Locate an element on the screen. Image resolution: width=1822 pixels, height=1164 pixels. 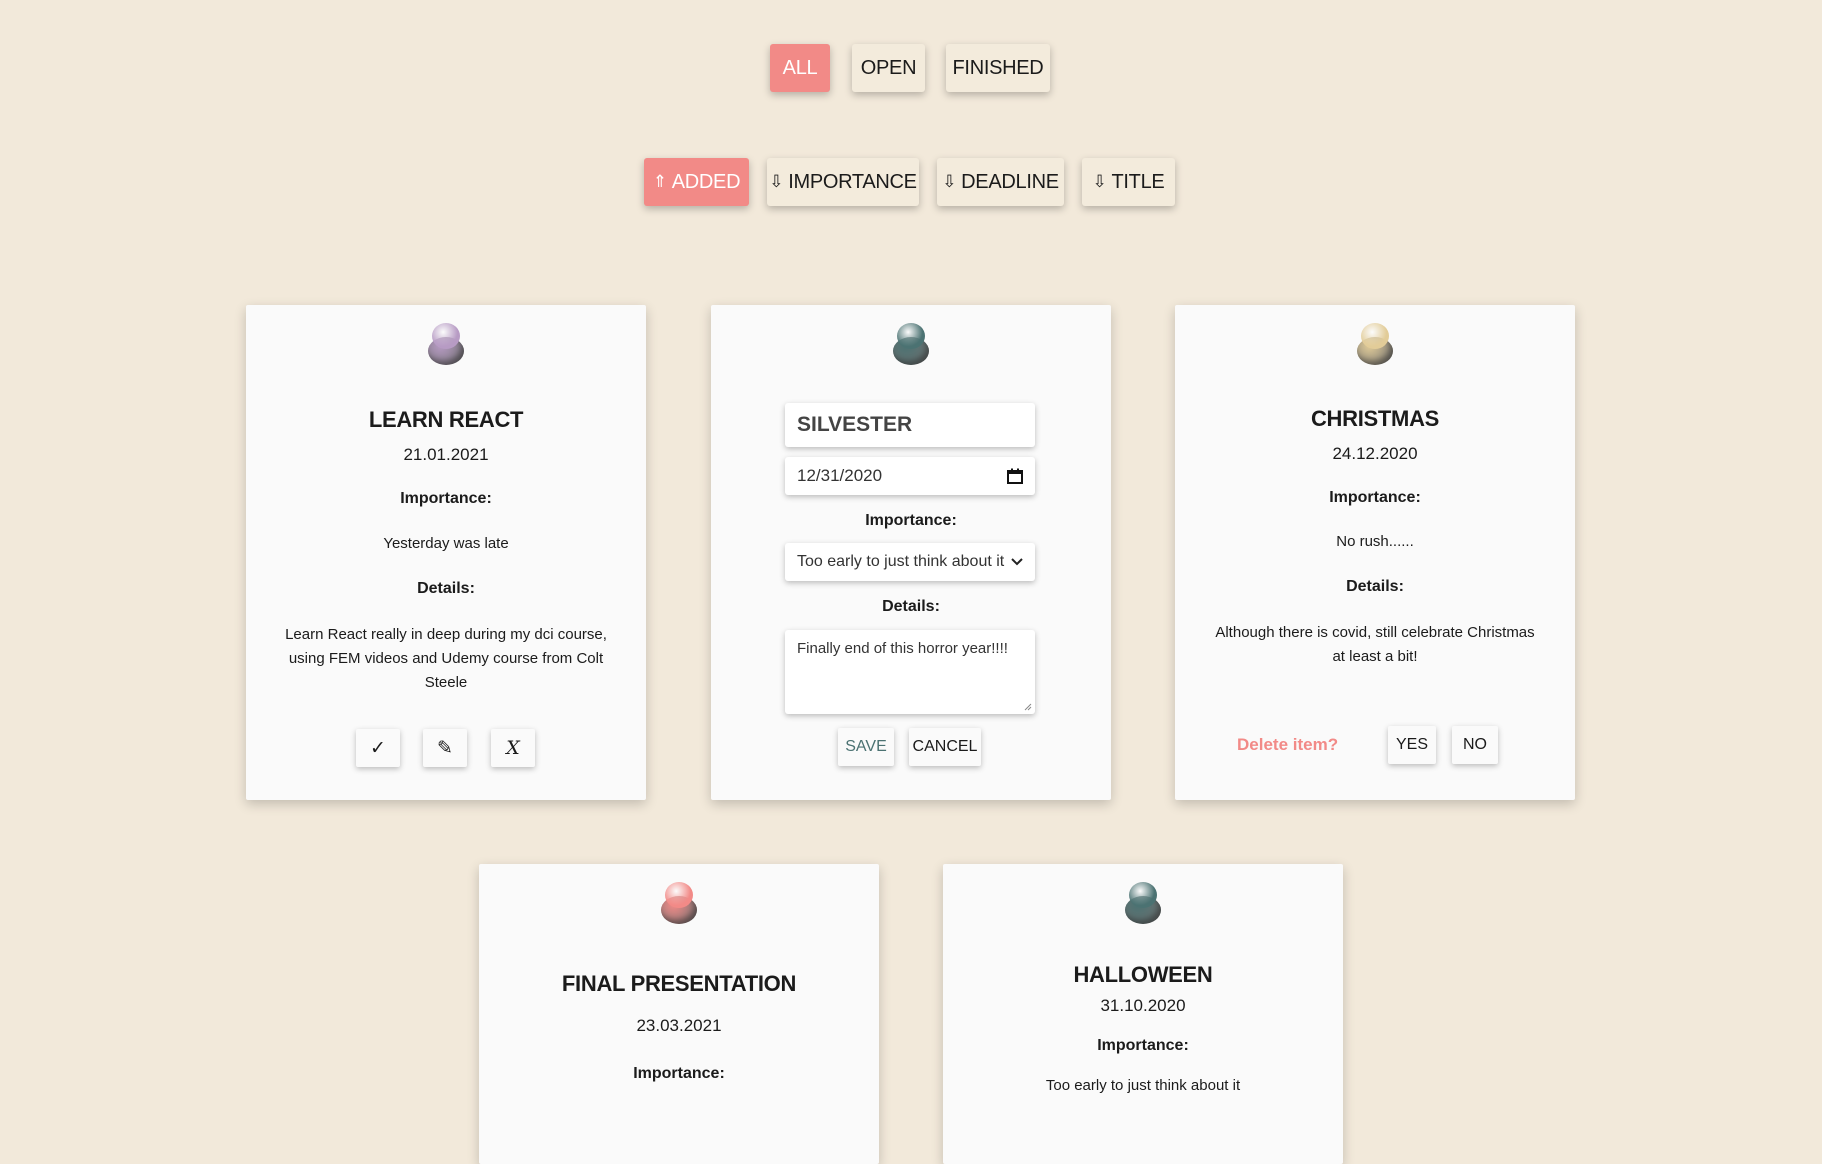
card-date: 24.12.2020 is located at coordinates (1375, 453).